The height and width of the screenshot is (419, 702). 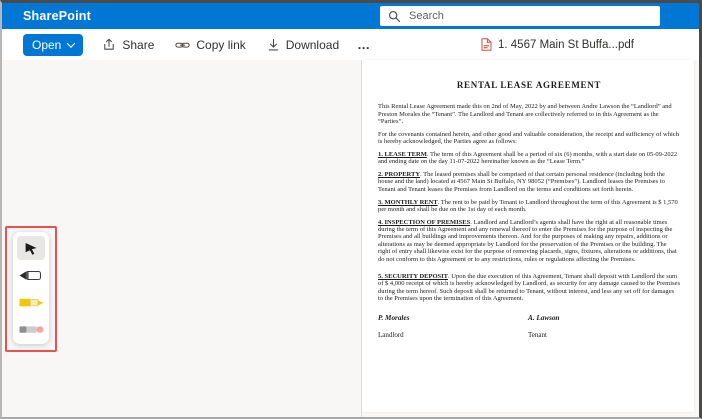 I want to click on file-tab: 1. 4567 Main St Buffa...pdf, so click(x=557, y=44).